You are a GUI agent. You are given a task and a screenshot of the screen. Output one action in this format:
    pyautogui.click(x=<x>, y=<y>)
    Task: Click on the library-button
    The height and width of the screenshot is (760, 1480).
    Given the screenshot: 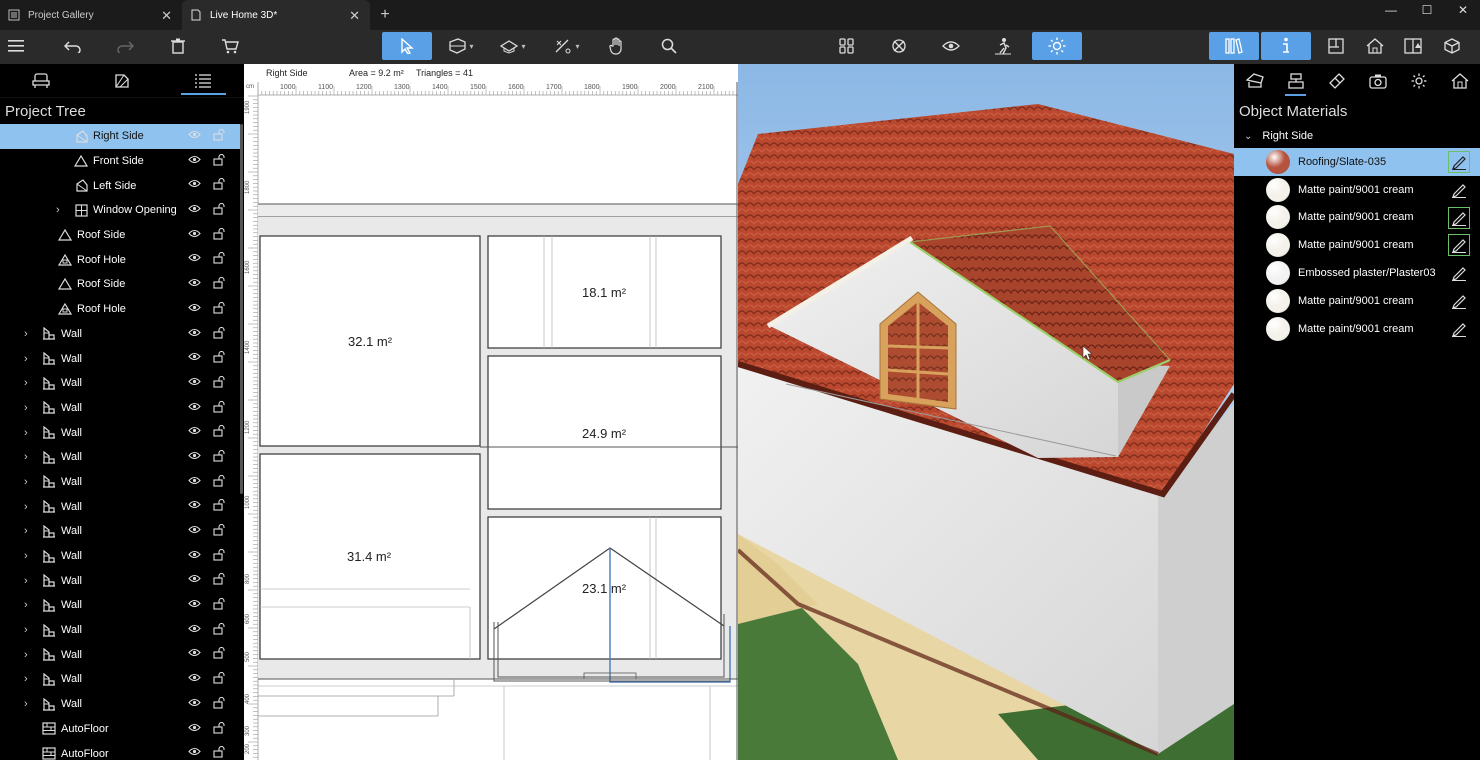 What is the action you would take?
    pyautogui.click(x=1234, y=46)
    